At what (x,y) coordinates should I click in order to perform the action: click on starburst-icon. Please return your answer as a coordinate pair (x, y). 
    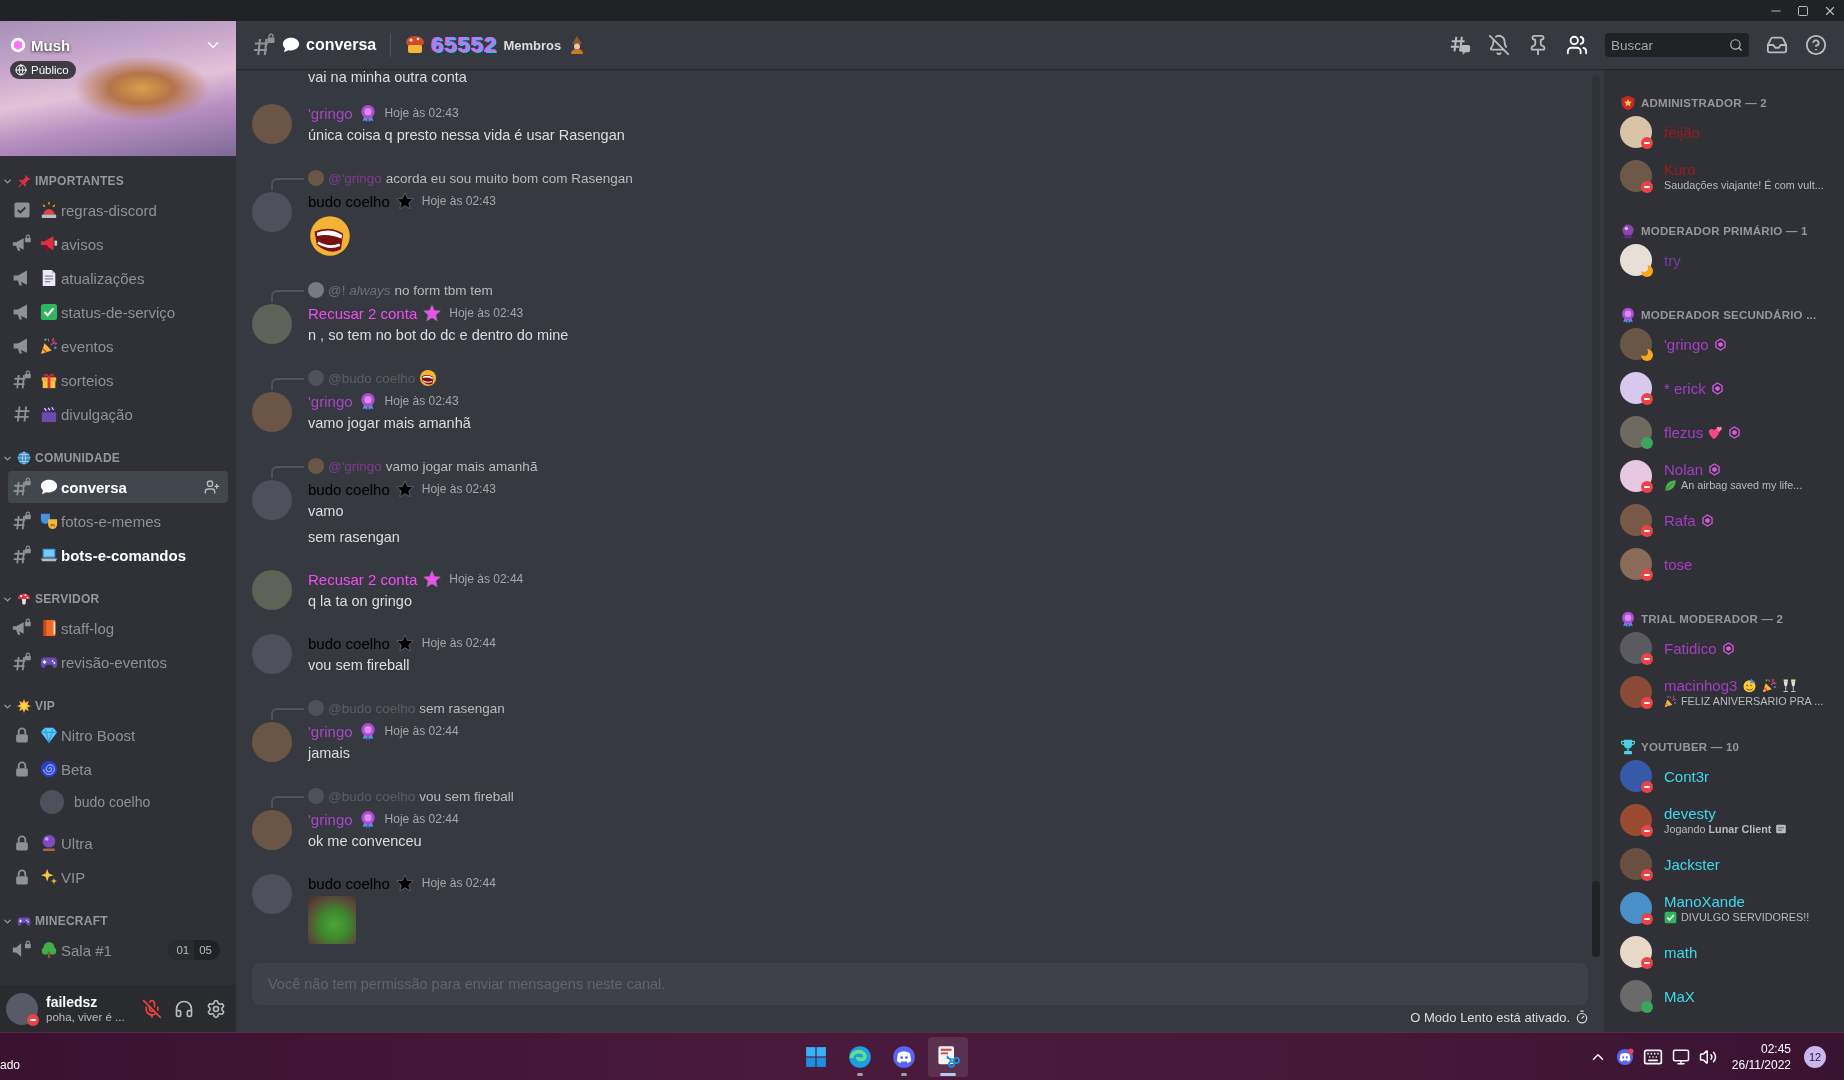
    Looking at the image, I should click on (24, 706).